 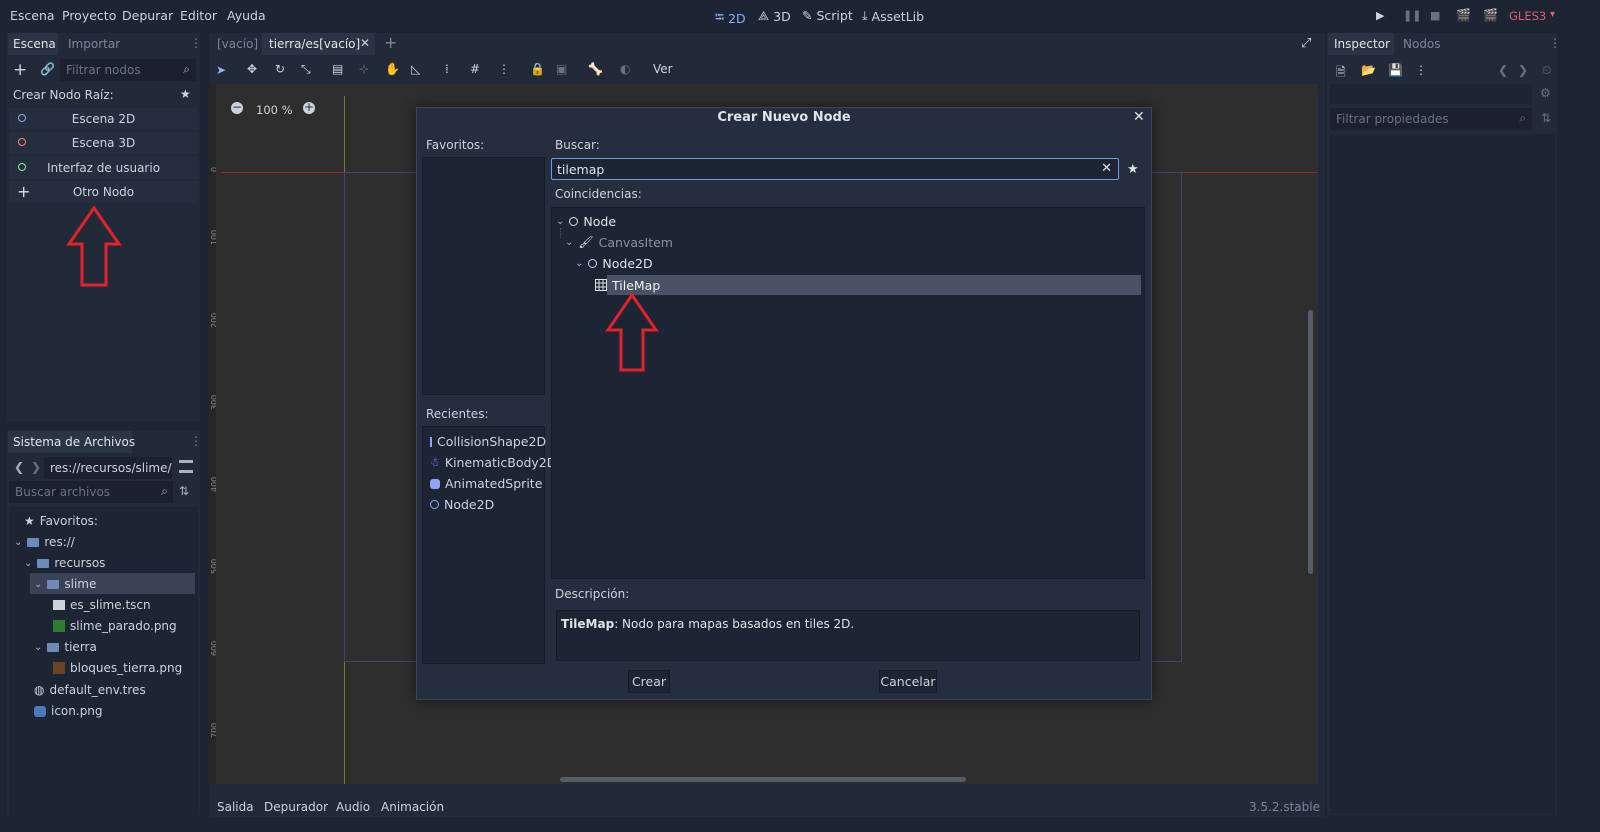 I want to click on history-icon: ⏲, so click(x=1546, y=70).